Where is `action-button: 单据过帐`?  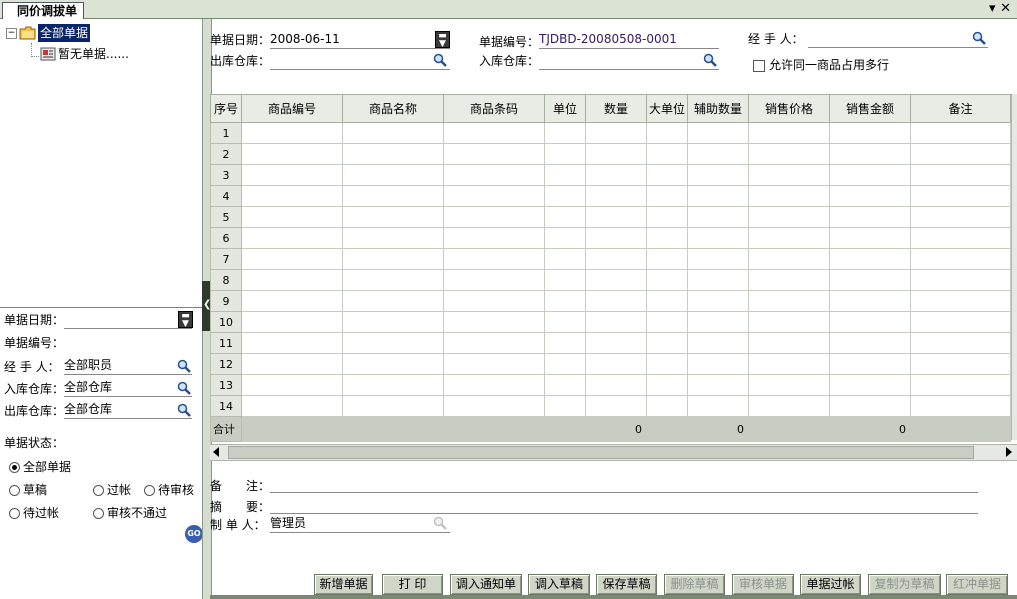 action-button: 单据过帐 is located at coordinates (830, 584).